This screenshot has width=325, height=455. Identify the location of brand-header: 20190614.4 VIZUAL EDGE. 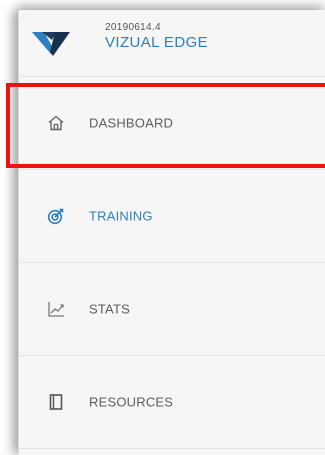
(172, 43).